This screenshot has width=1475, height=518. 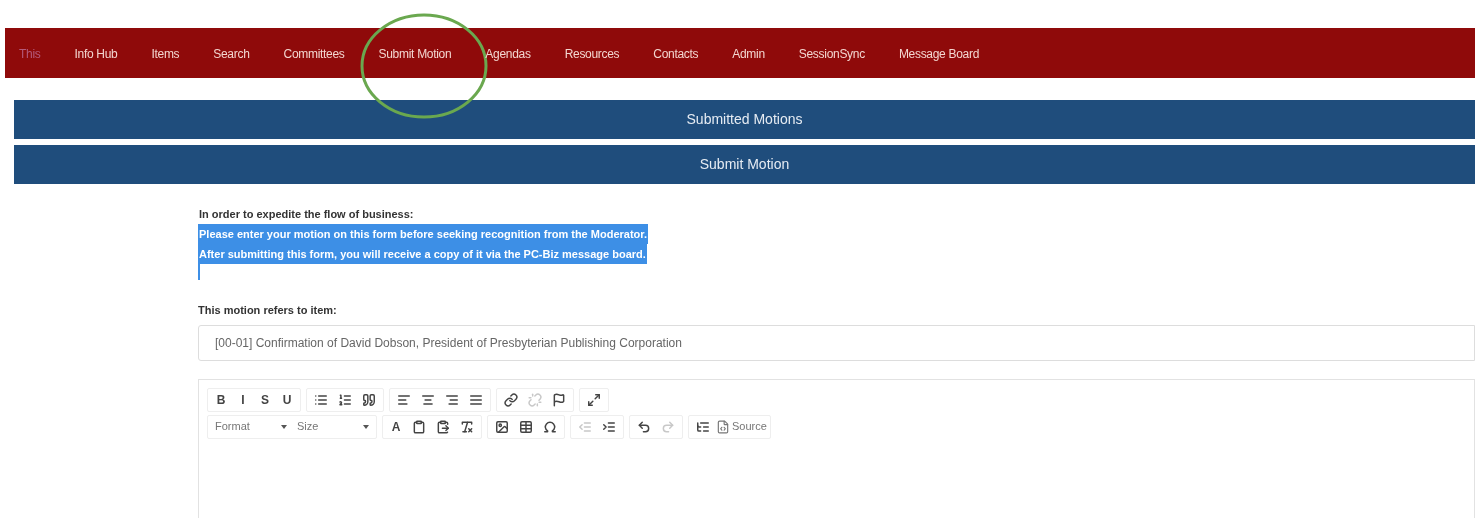 What do you see at coordinates (508, 54) in the screenshot?
I see `nav-link: Agendas` at bounding box center [508, 54].